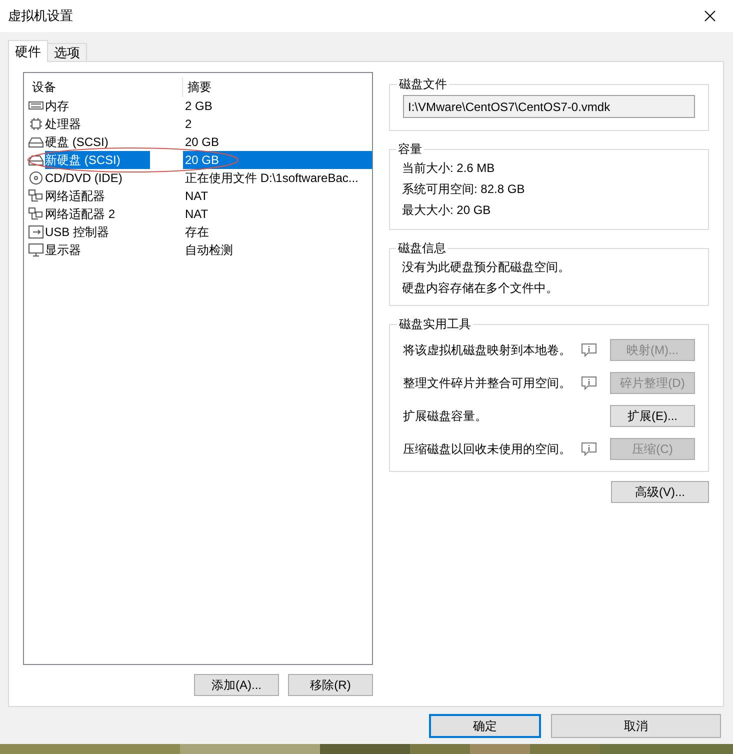 The width and height of the screenshot is (733, 754). I want to click on group-title: 磁盘信息, so click(422, 248).